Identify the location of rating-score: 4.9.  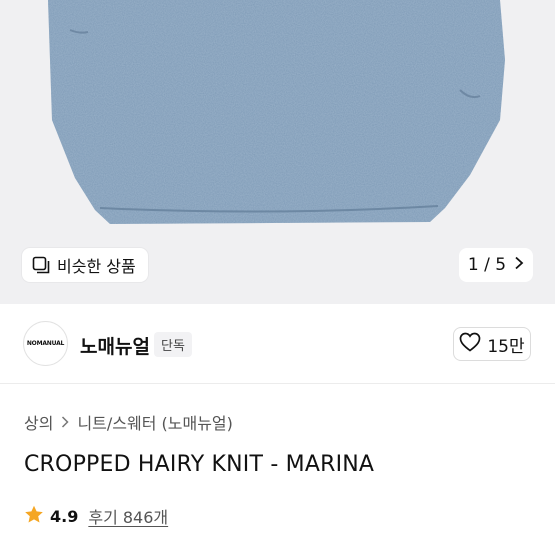
(64, 516).